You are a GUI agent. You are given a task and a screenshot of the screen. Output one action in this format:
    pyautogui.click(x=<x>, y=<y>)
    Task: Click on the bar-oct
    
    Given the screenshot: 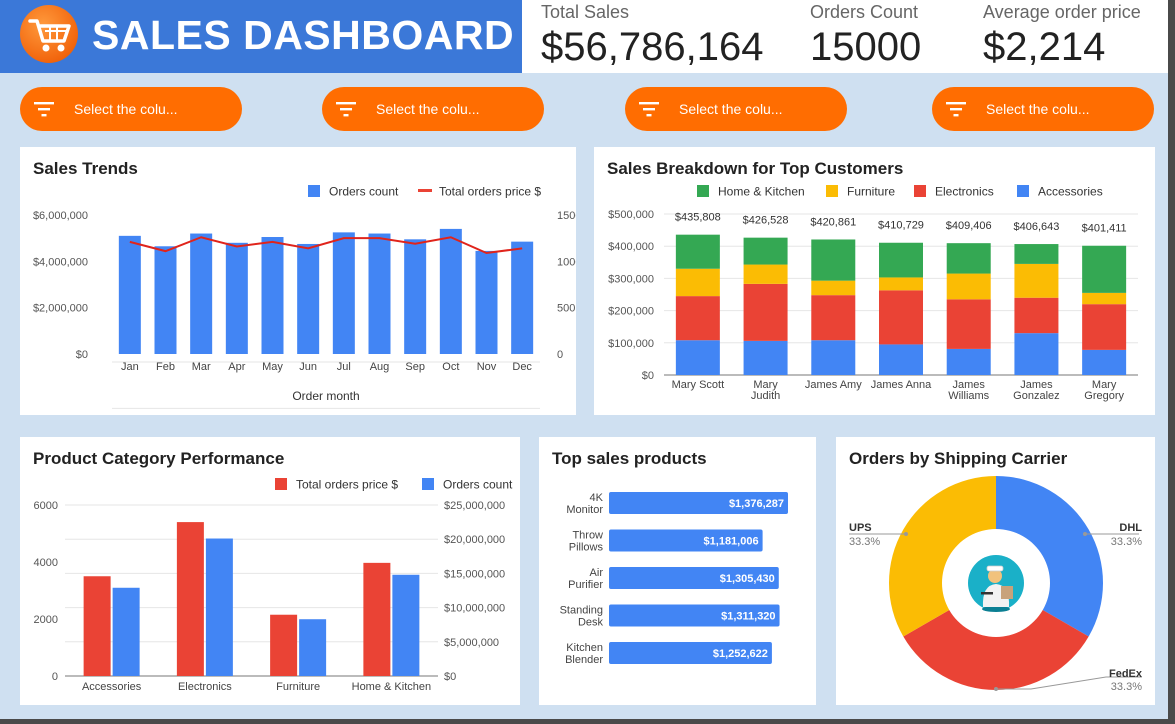 What is the action you would take?
    pyautogui.click(x=450, y=291)
    